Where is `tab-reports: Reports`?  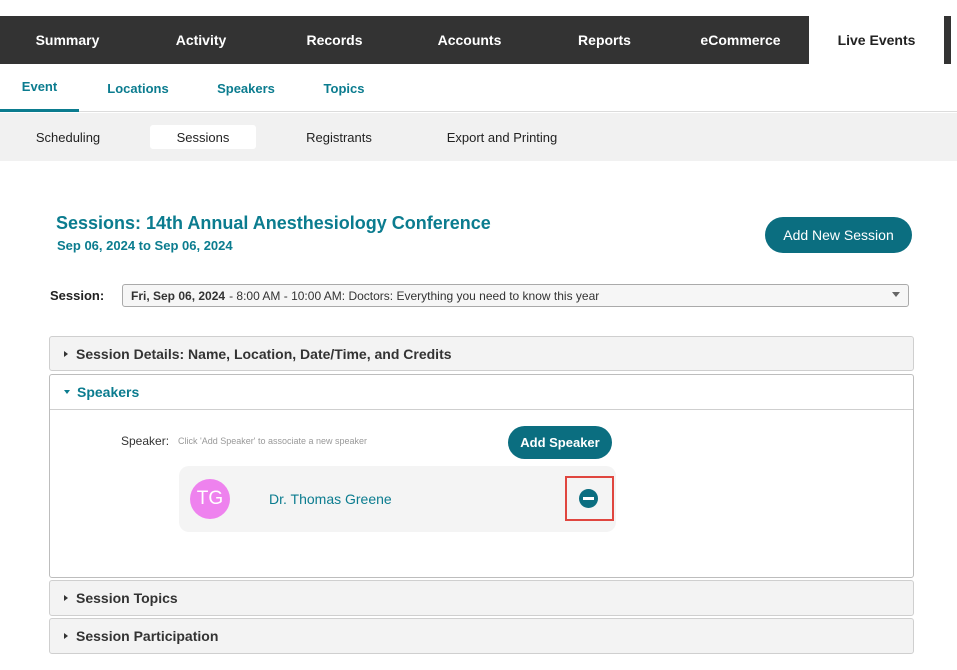 tab-reports: Reports is located at coordinates (604, 40).